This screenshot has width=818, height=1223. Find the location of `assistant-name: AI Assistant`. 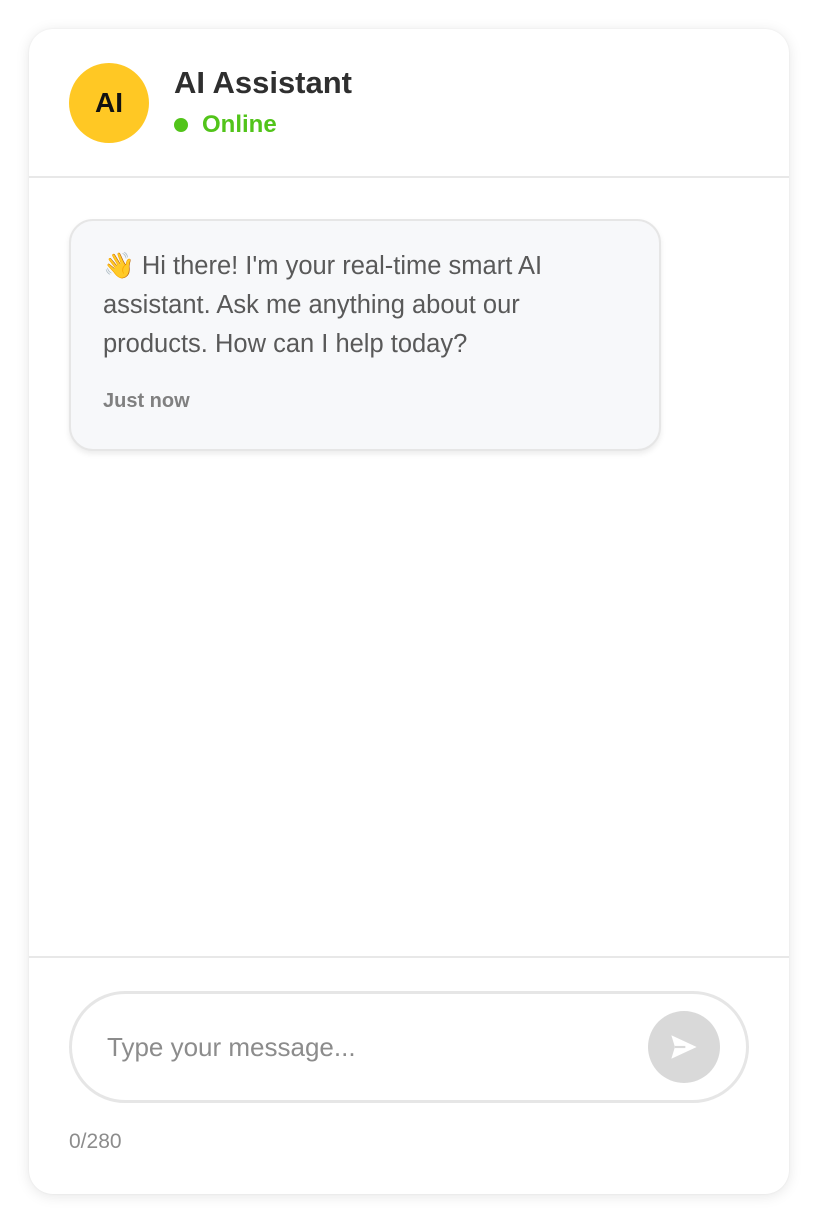

assistant-name: AI Assistant is located at coordinates (263, 82).